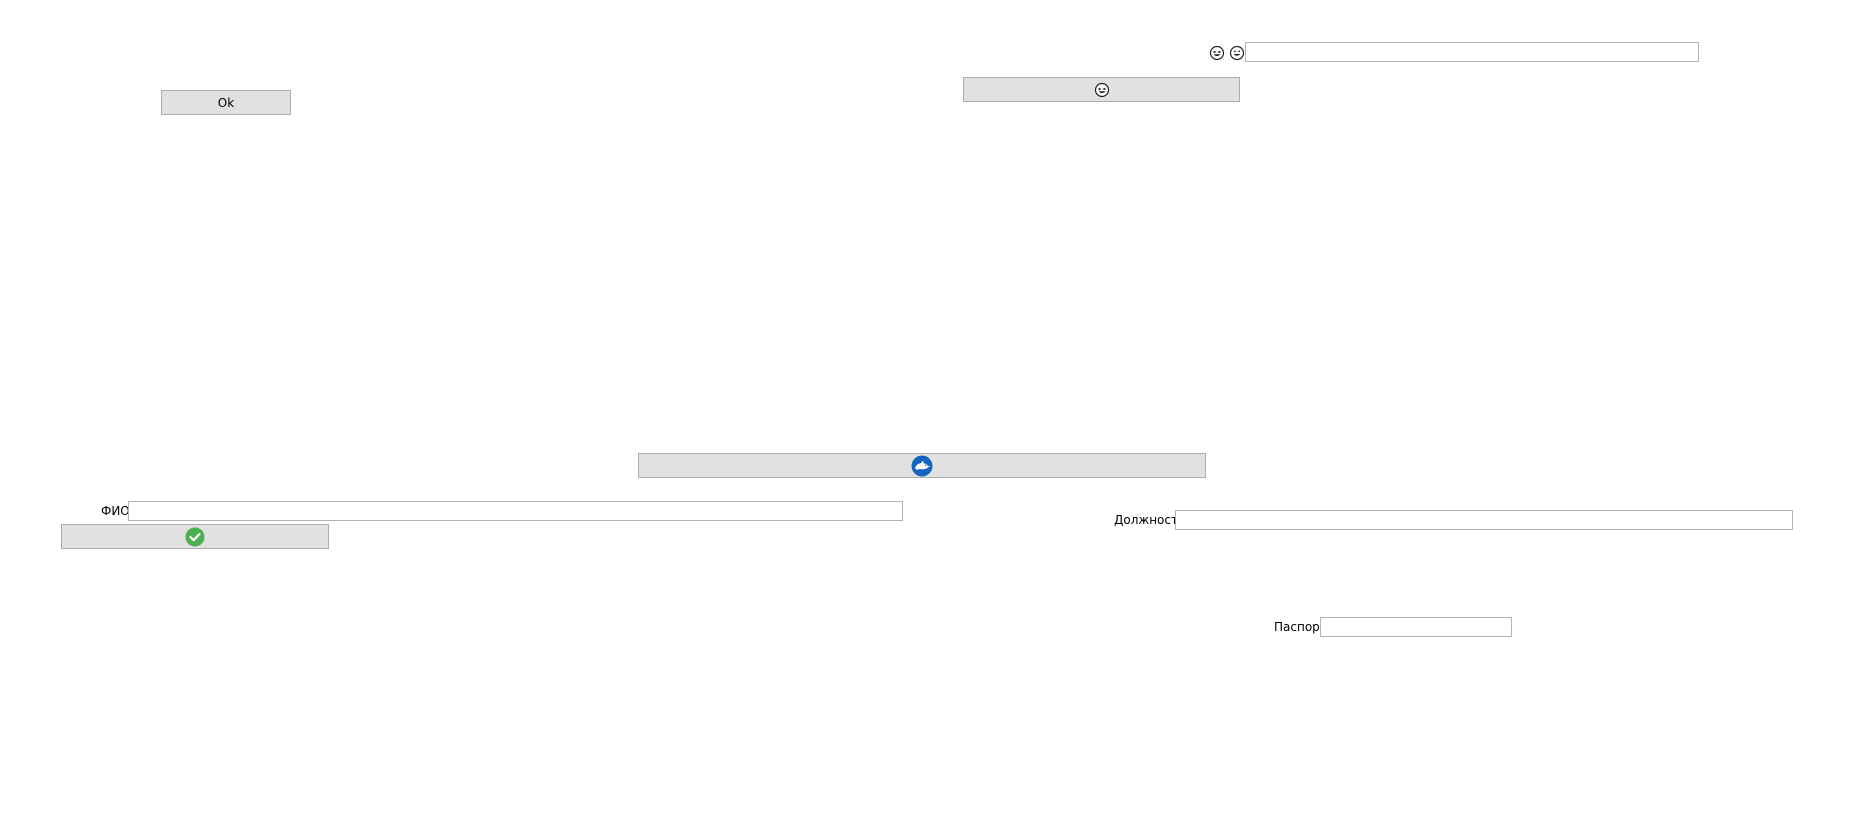 The image size is (1865, 819). What do you see at coordinates (515, 511) in the screenshot?
I see `fio-input` at bounding box center [515, 511].